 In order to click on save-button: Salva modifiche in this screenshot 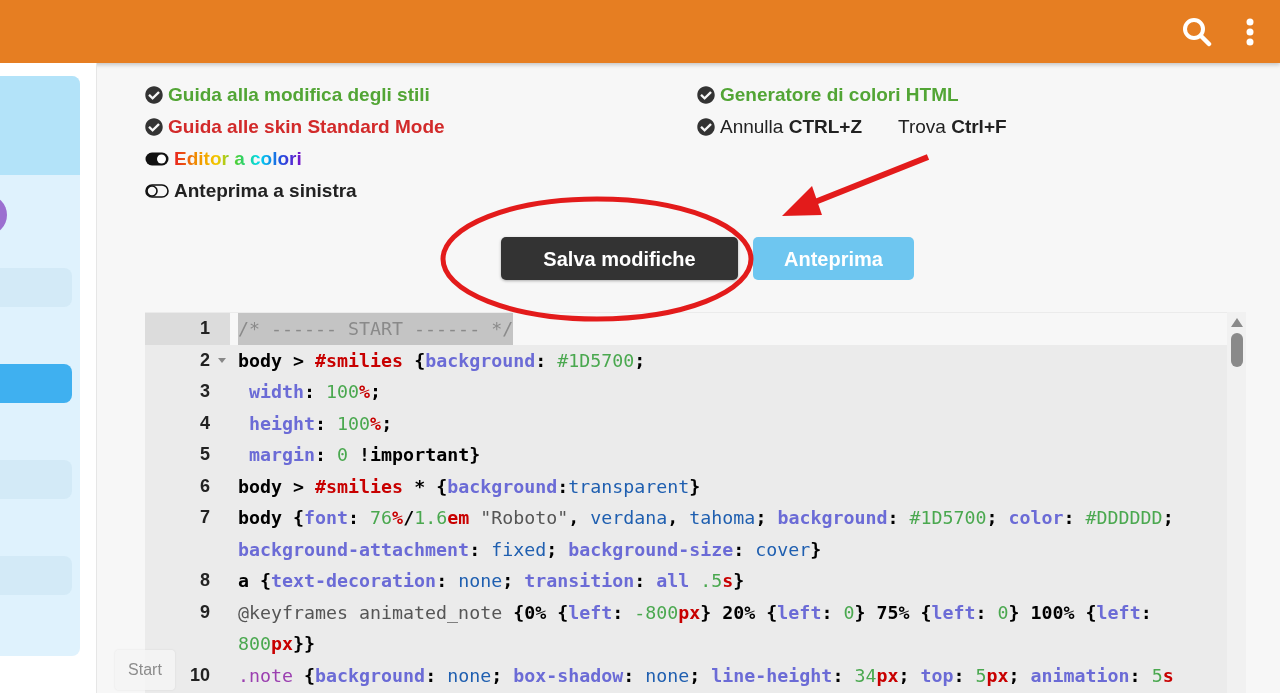, I will do `click(619, 258)`.